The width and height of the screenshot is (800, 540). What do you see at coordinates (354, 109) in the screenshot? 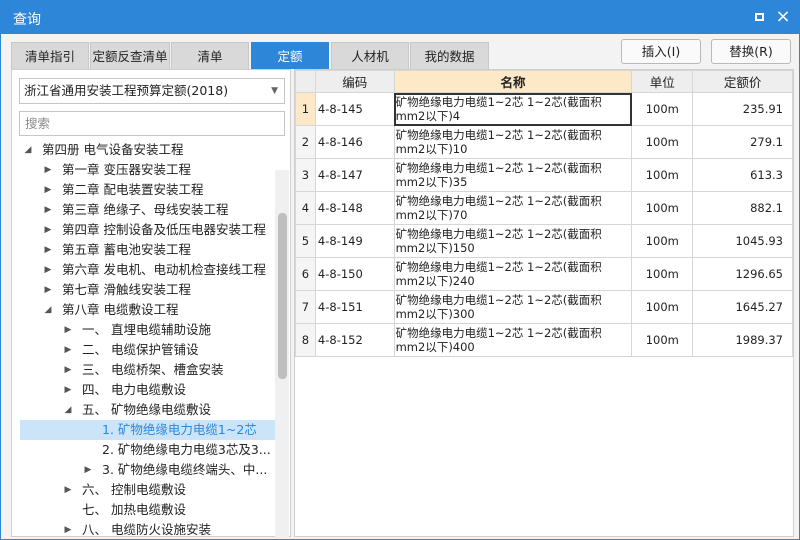
I see `code-cell: 4-8-145` at bounding box center [354, 109].